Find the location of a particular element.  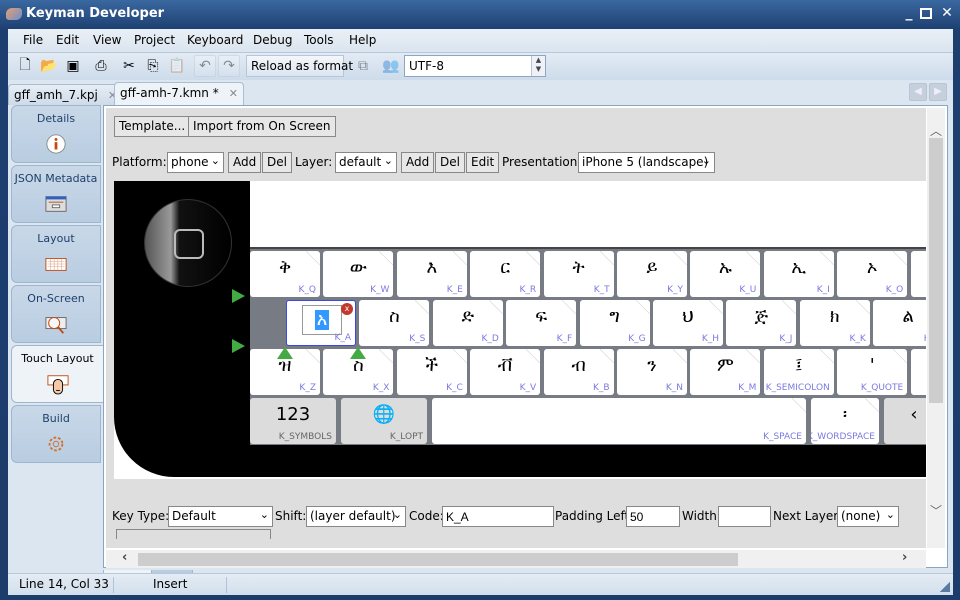

vertical-scrollbar: ︿ ﹀ is located at coordinates (936, 328).